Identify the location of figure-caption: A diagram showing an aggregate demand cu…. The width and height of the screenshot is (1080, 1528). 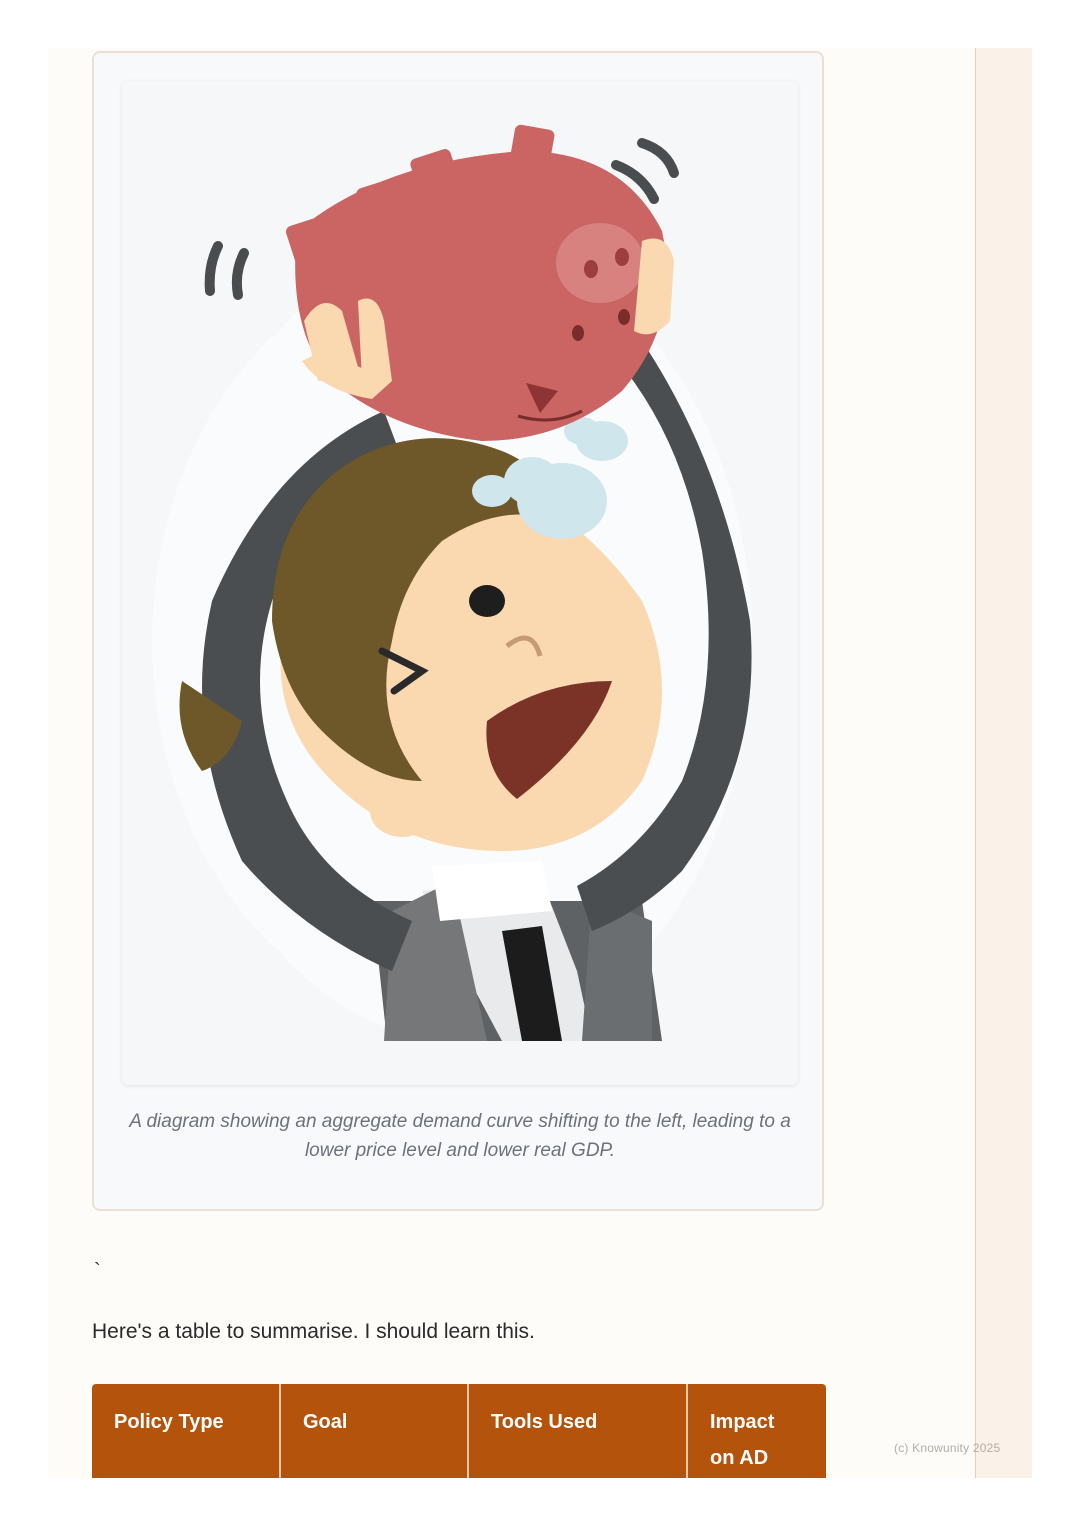
(460, 1136).